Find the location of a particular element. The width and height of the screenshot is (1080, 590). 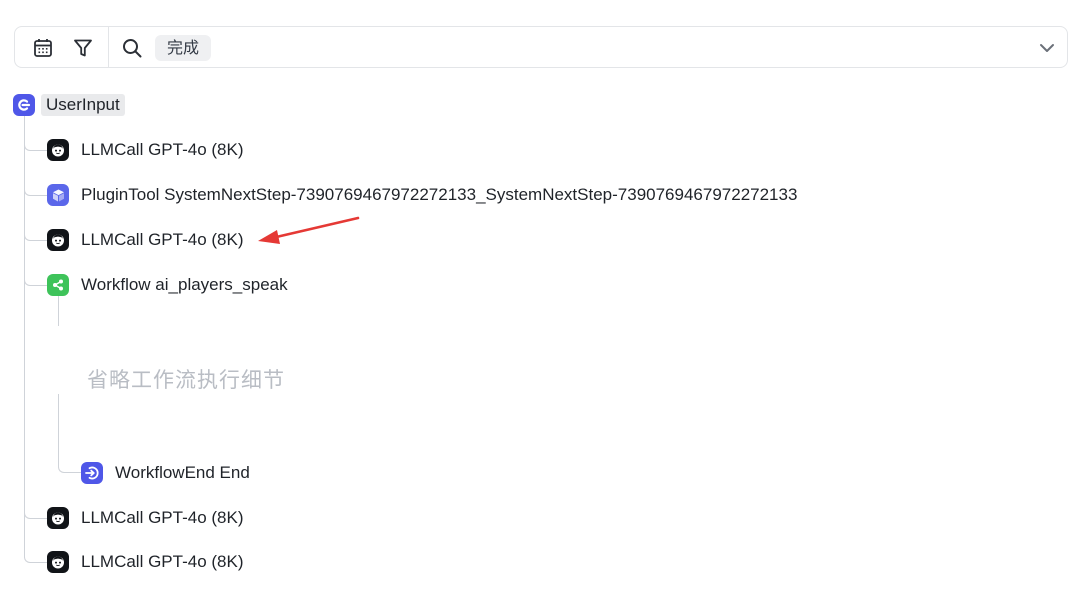

toolbar-divider is located at coordinates (108, 47).